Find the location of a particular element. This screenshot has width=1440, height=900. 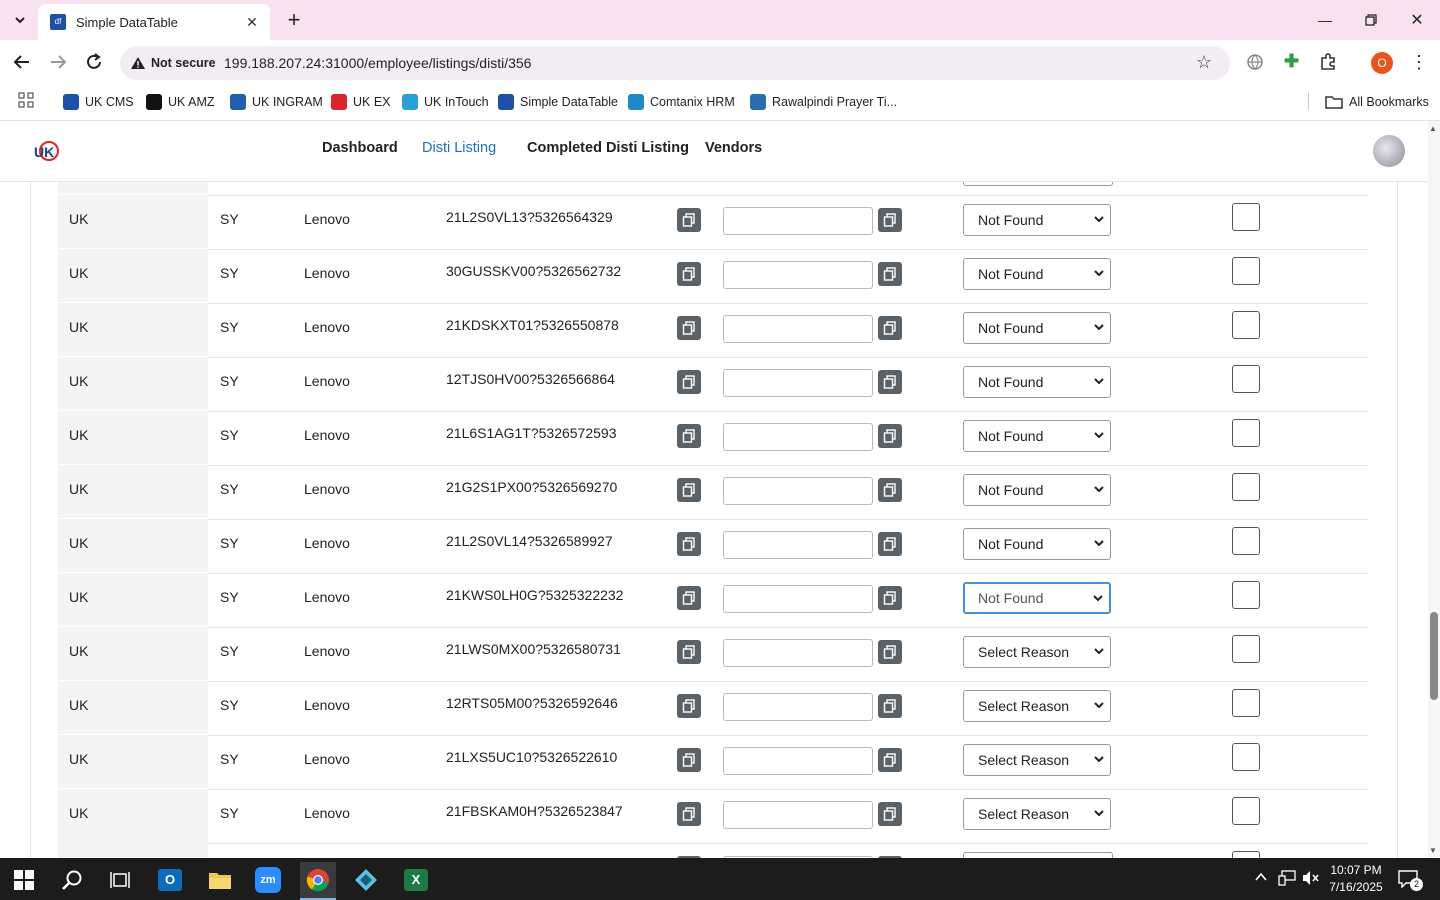

taskbar-clock: 10:07 PM 7/16/2025 is located at coordinates (1356, 879).